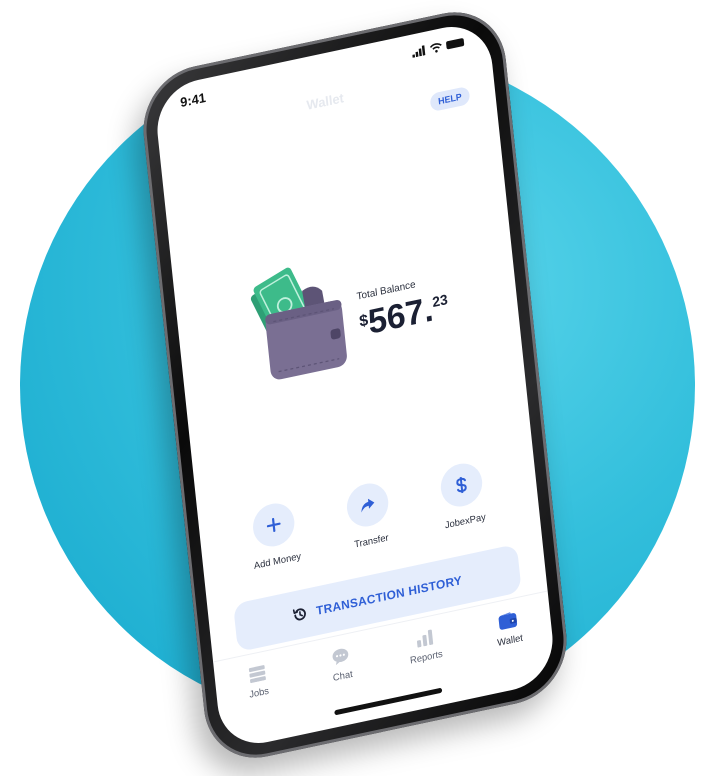 Image resolution: width=708 pixels, height=776 pixels. I want to click on jobexpay-label: JobexPay, so click(465, 521).